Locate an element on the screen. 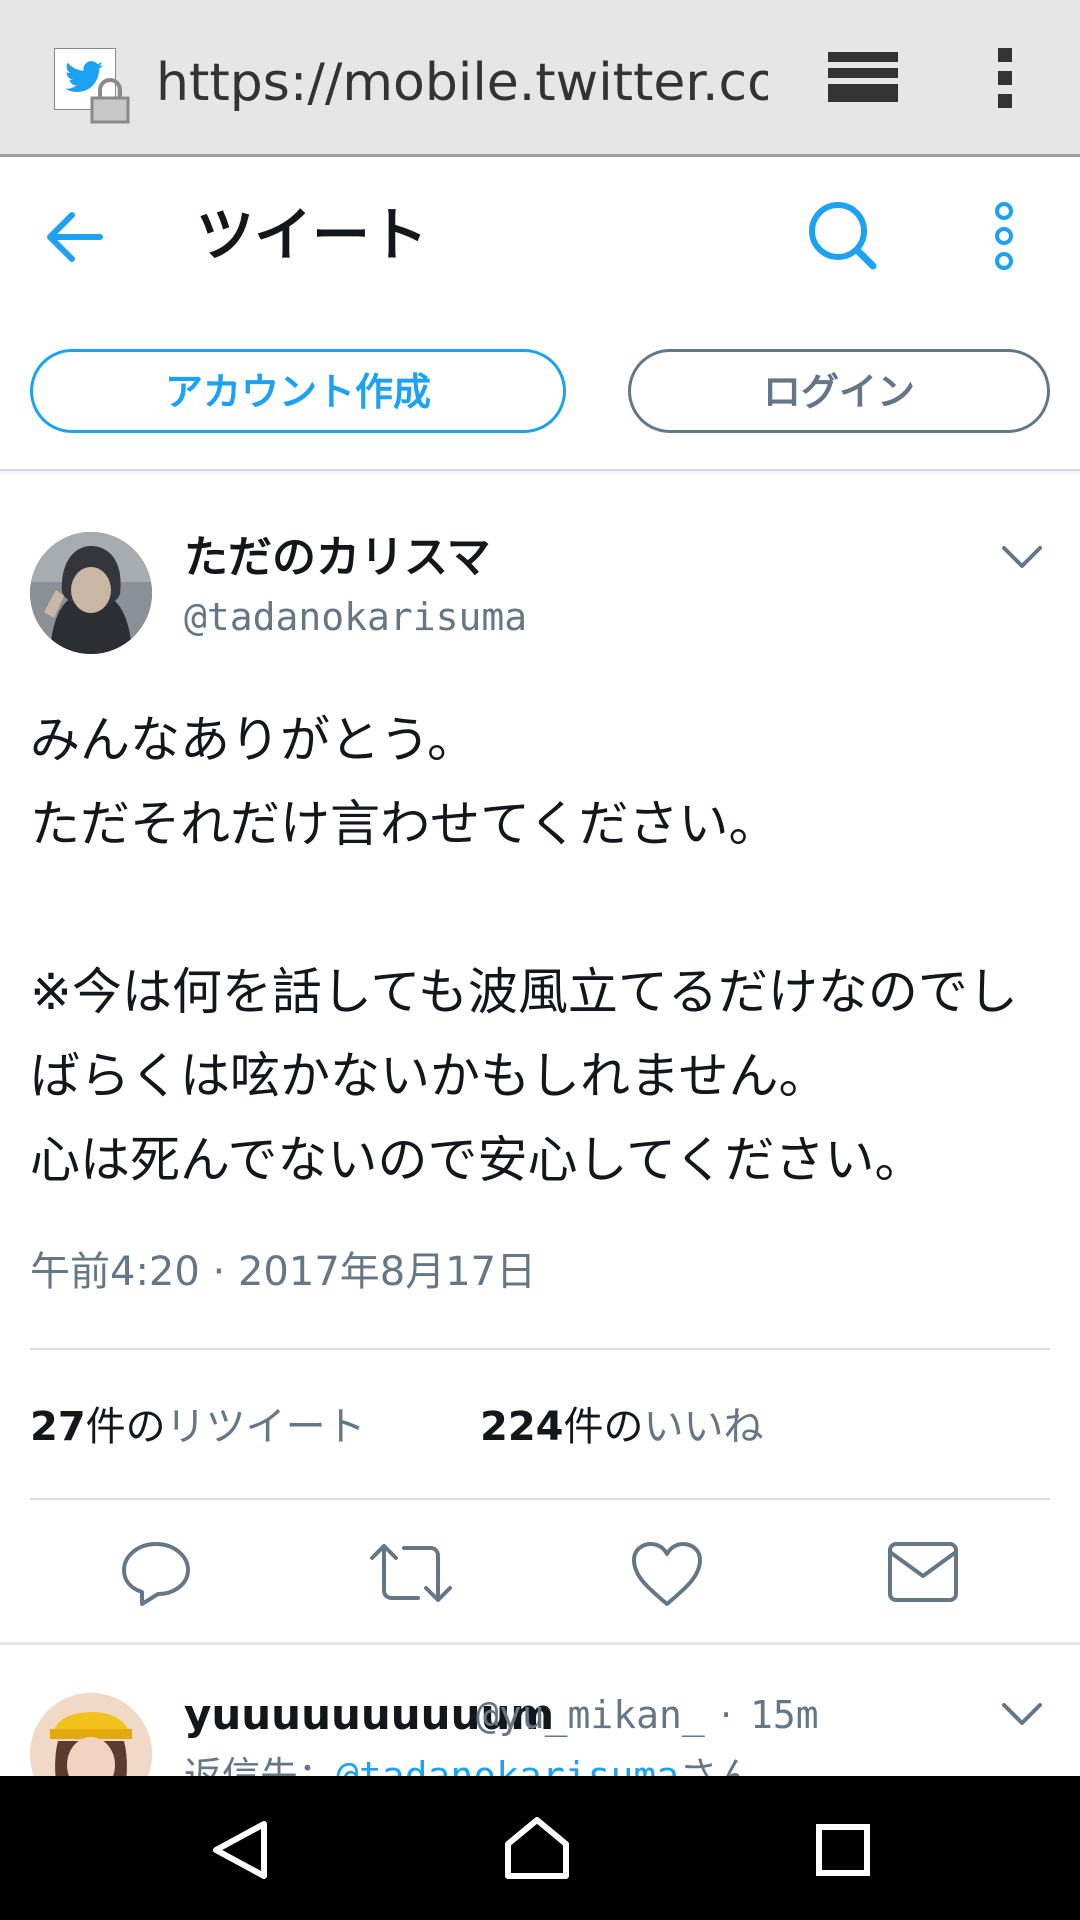 The width and height of the screenshot is (1080, 1920). login-button: ログイン is located at coordinates (839, 391).